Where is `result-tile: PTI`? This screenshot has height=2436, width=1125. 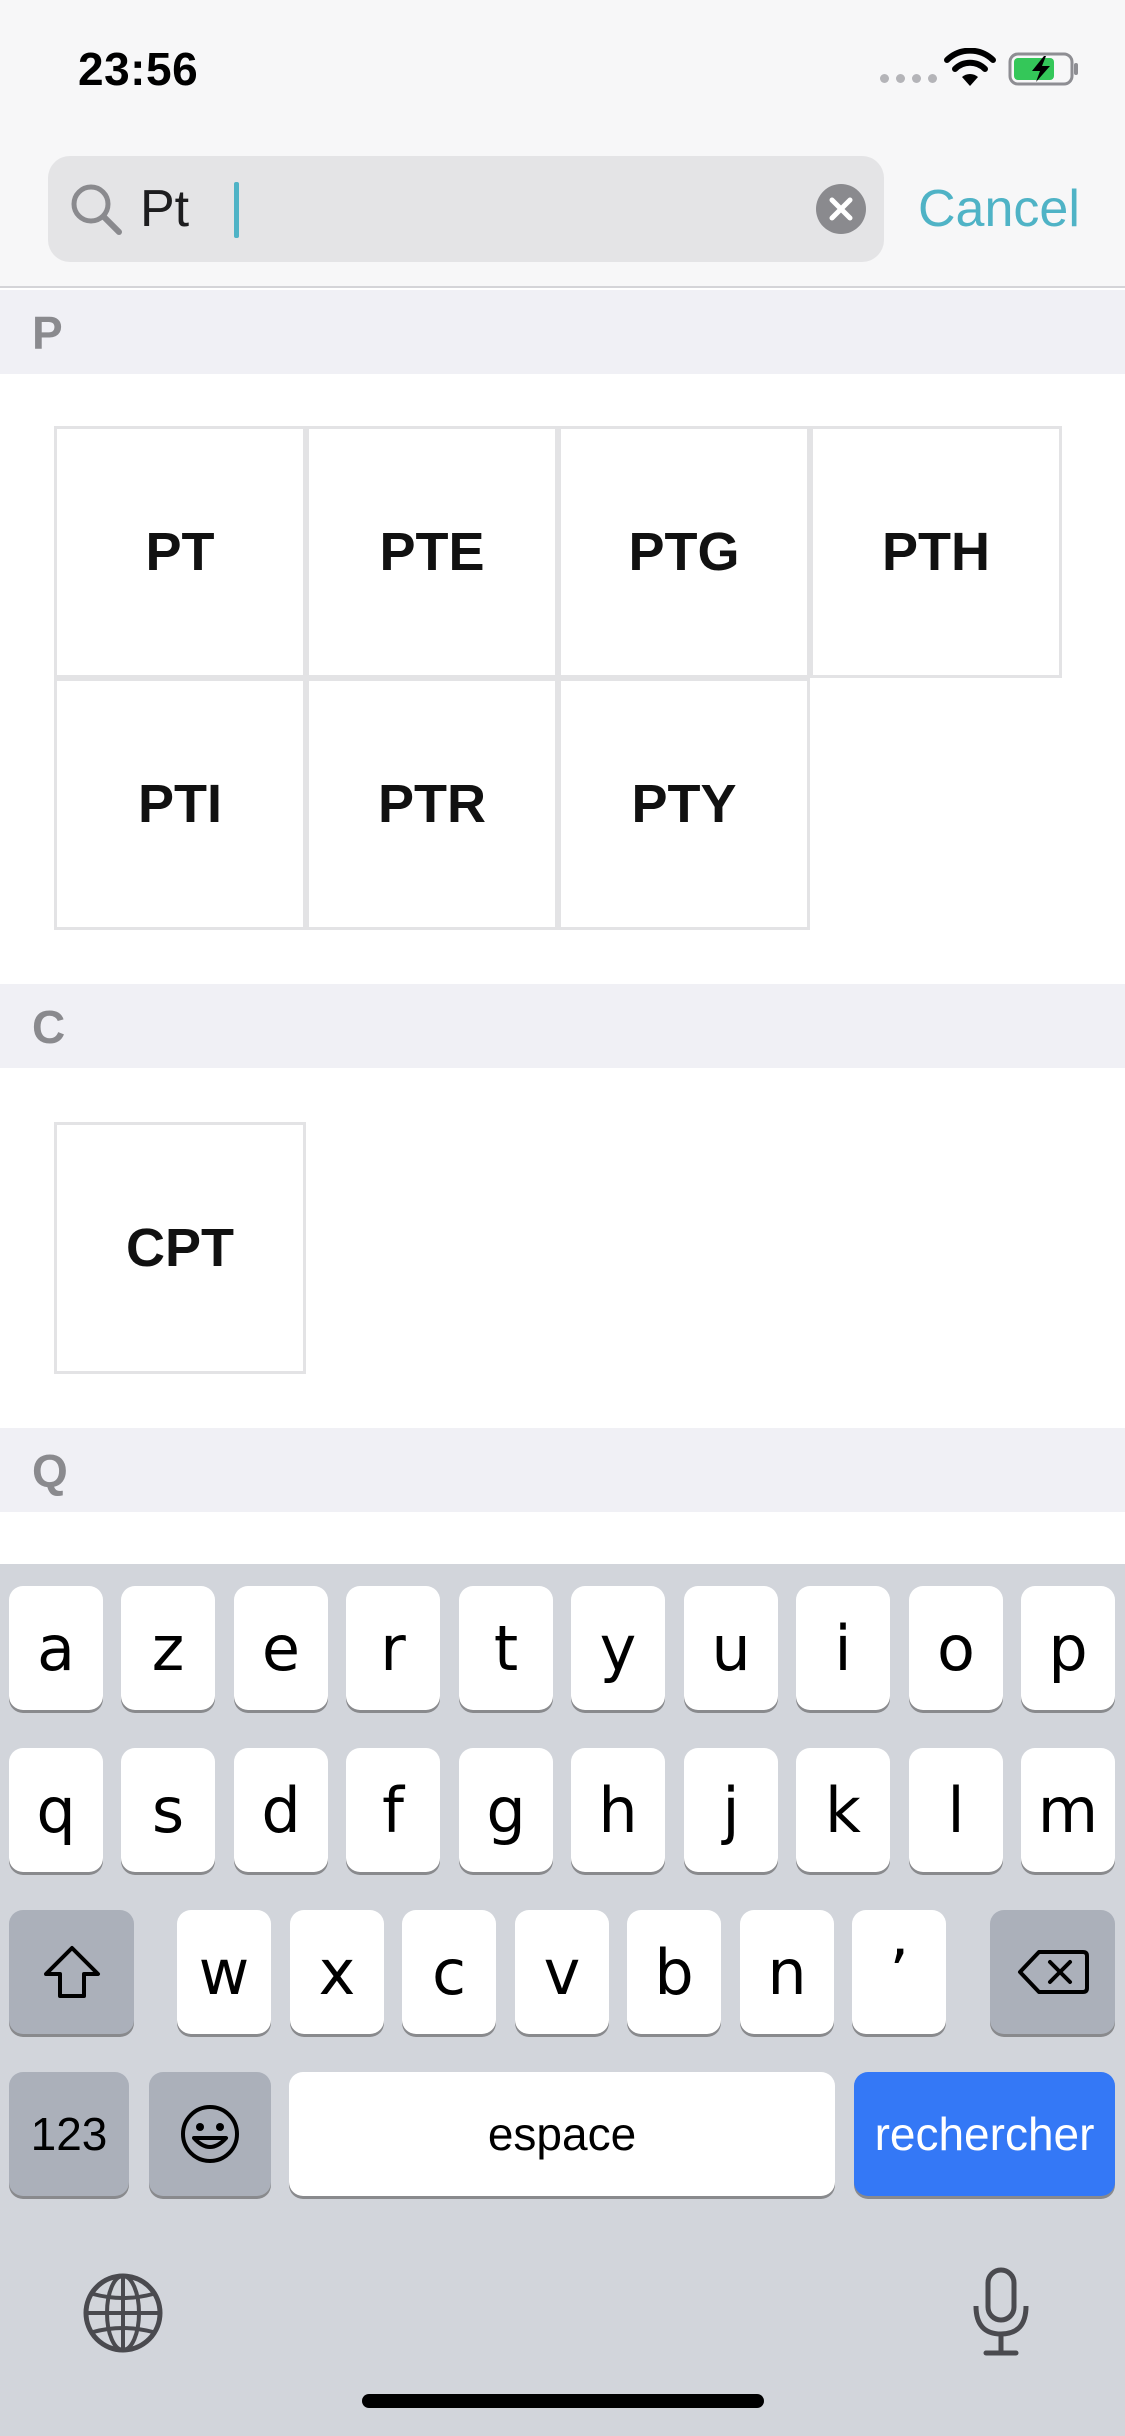
result-tile: PTI is located at coordinates (180, 804).